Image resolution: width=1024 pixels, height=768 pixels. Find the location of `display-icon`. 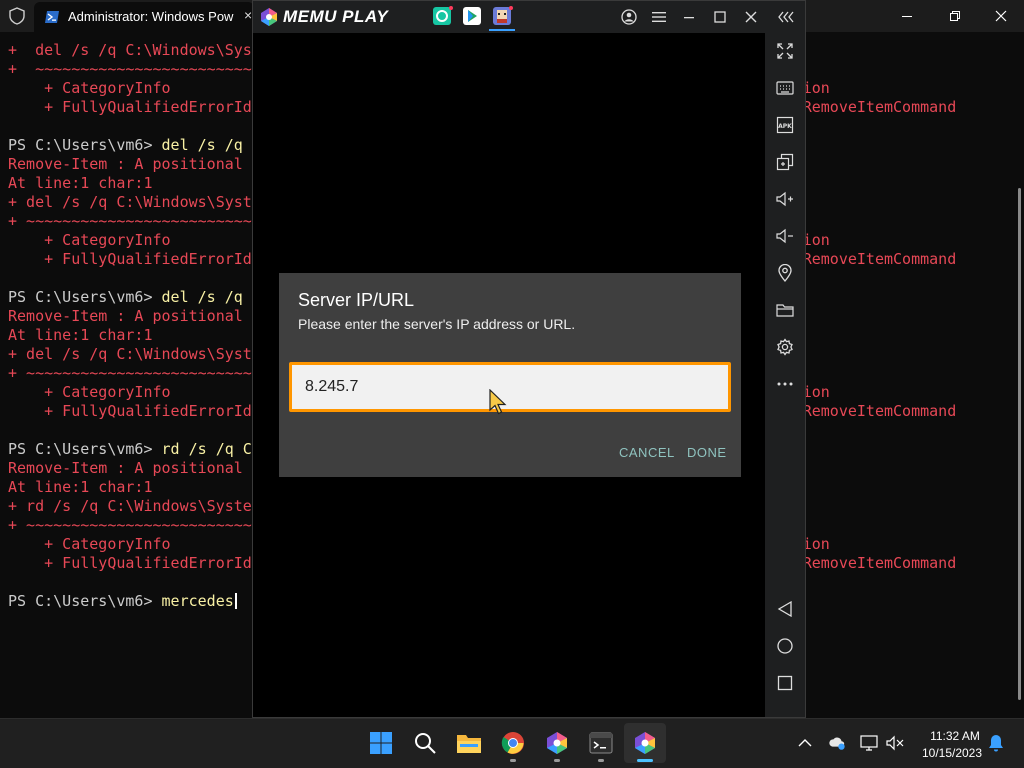

display-icon is located at coordinates (869, 743).